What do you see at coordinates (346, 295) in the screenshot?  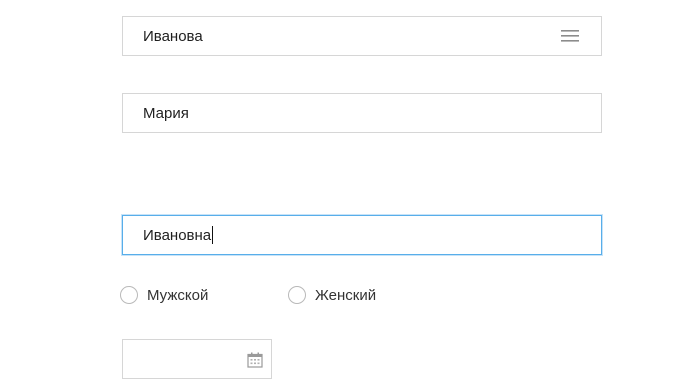 I see `radio-label-female: Женский` at bounding box center [346, 295].